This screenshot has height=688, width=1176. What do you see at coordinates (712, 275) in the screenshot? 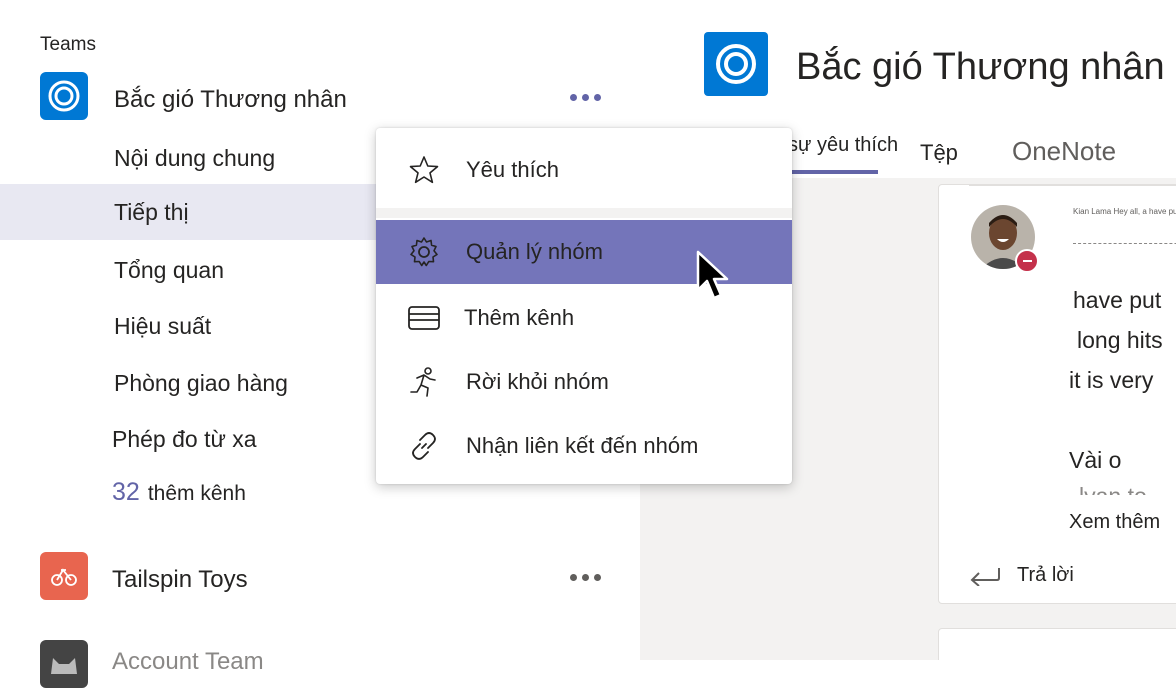
I see `mouse-cursor-icon` at bounding box center [712, 275].